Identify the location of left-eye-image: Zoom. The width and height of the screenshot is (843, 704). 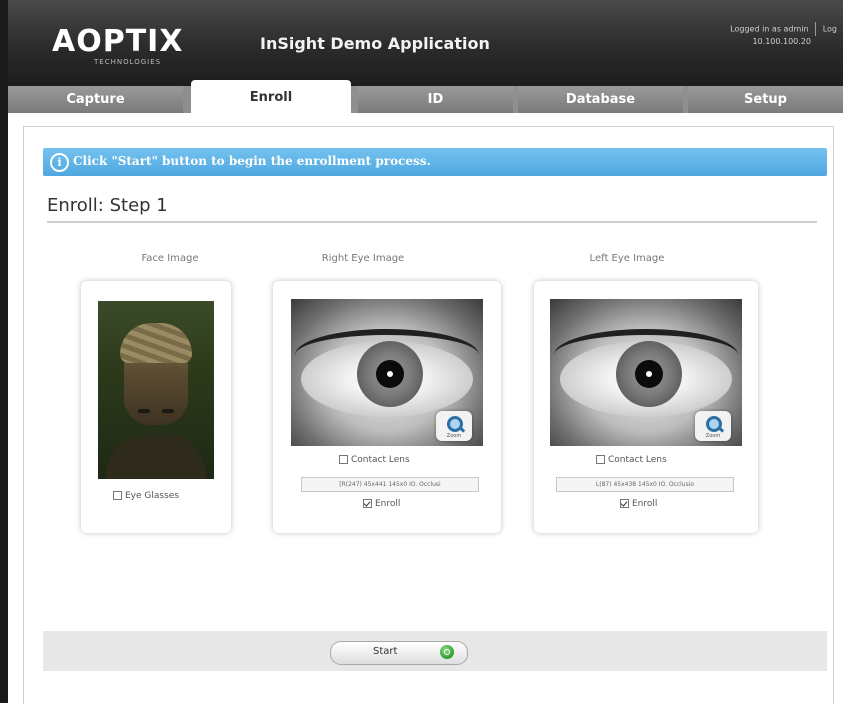
(646, 372).